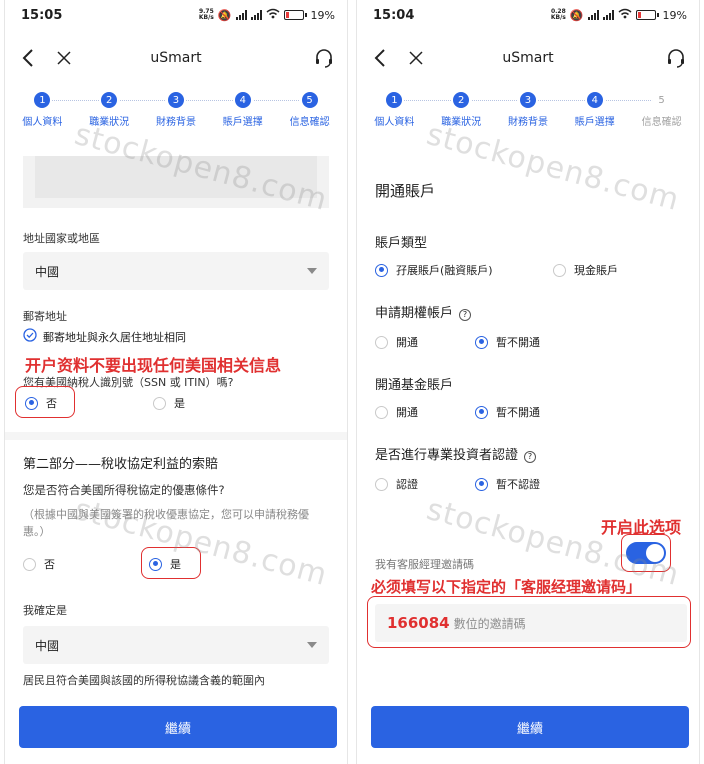 This screenshot has width=704, height=764. Describe the element at coordinates (176, 15) in the screenshot. I see `status-bar: 15:05 9.75 KB/s 🔕 19%` at that location.